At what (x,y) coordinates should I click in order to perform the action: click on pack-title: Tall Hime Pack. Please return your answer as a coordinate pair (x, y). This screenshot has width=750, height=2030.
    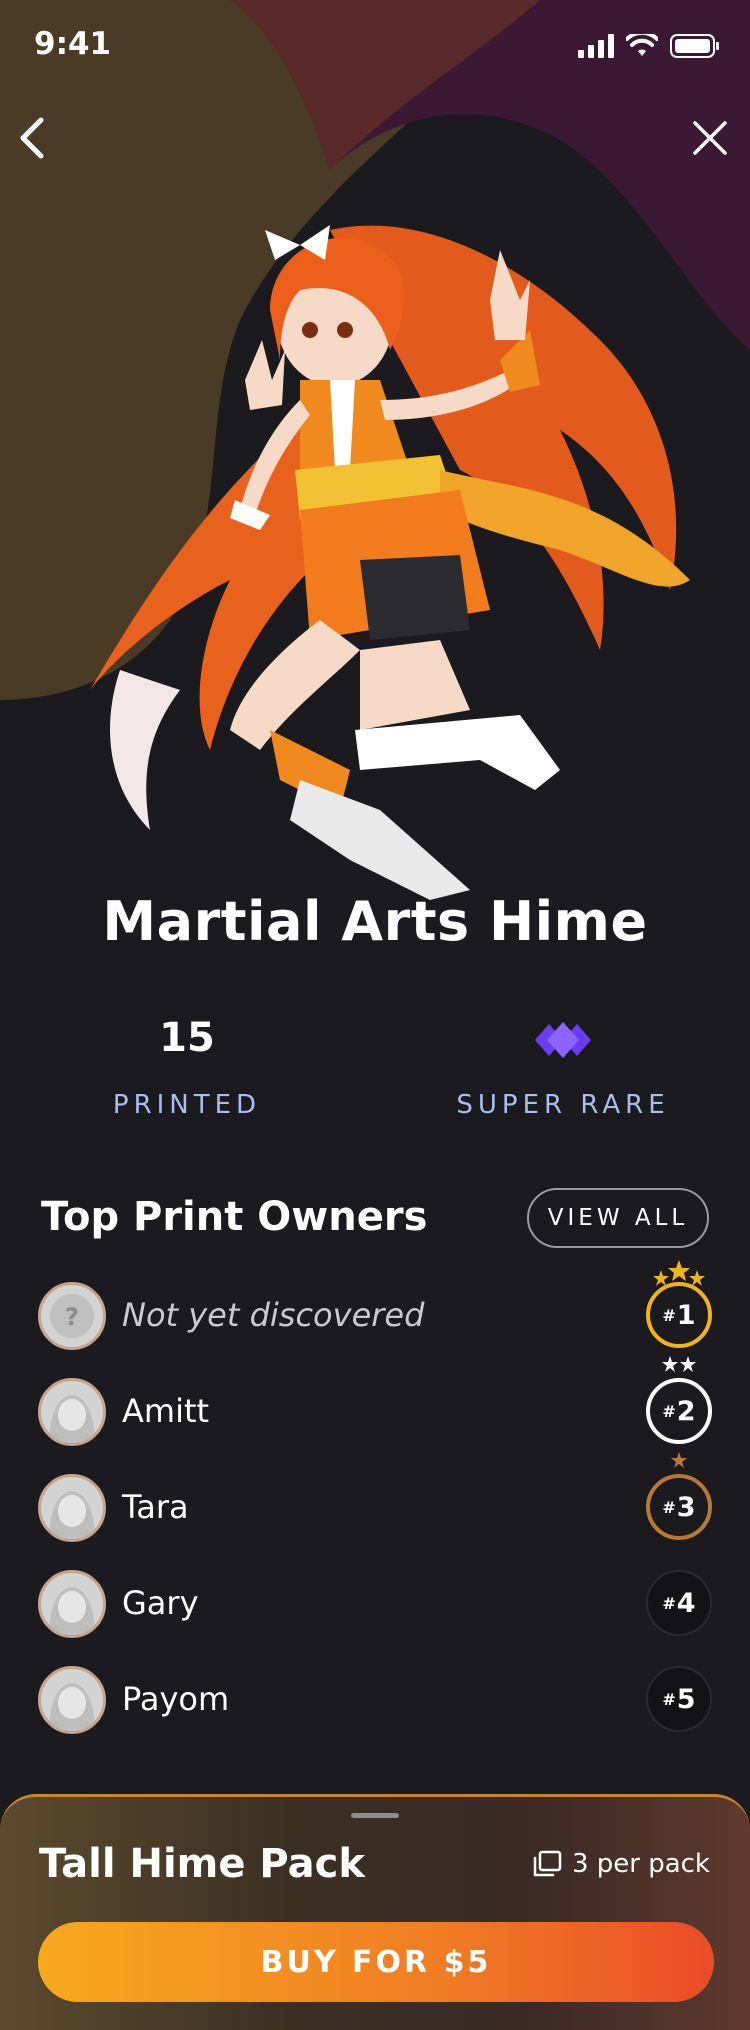
    Looking at the image, I should click on (202, 1864).